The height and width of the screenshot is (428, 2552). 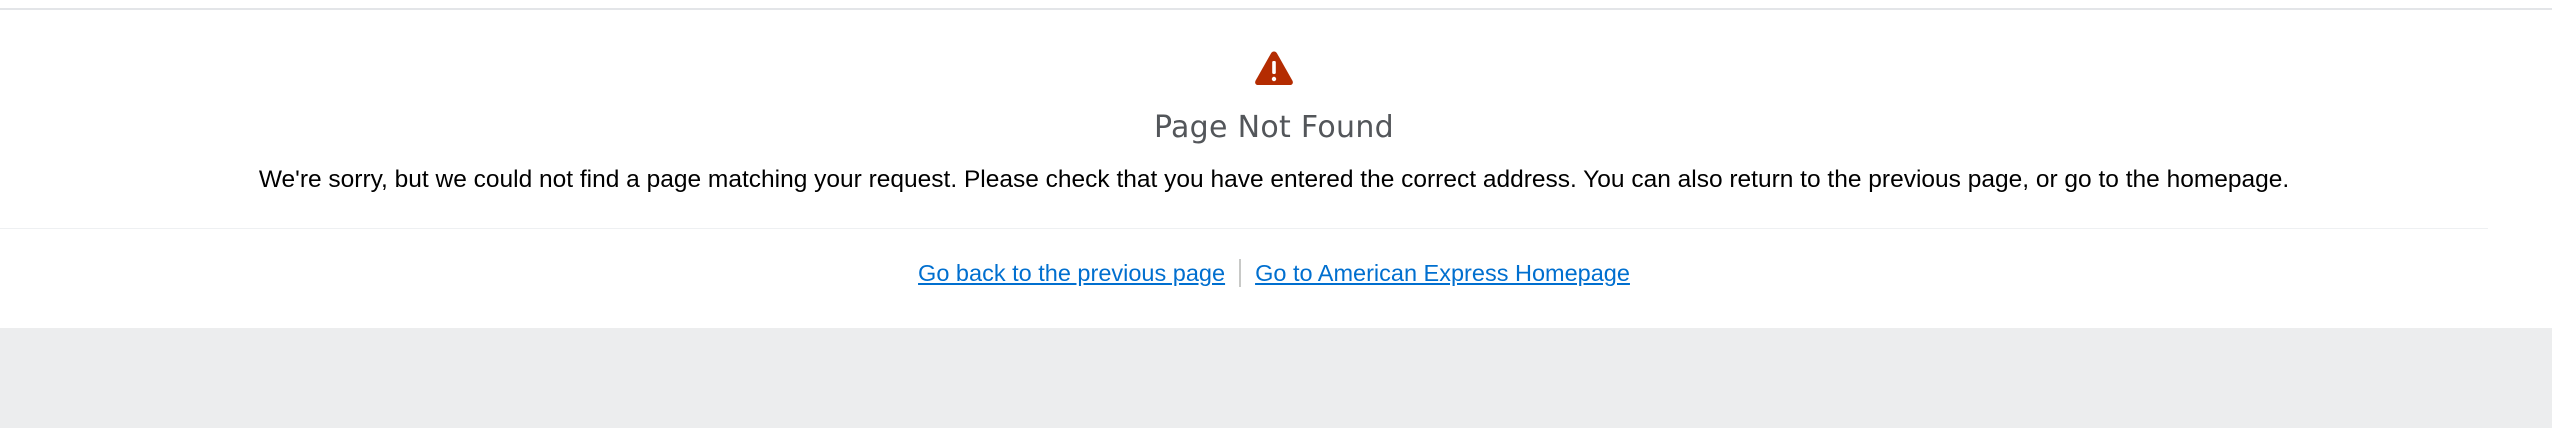 I want to click on divider, so click(x=1244, y=228).